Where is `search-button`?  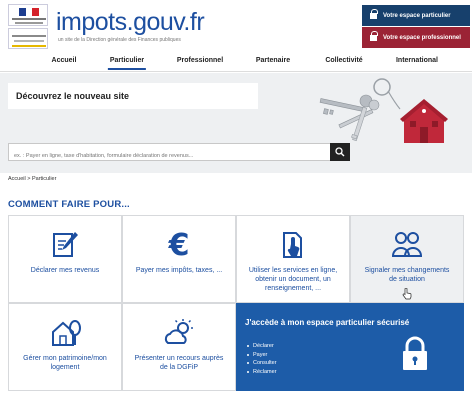
search-button is located at coordinates (340, 152).